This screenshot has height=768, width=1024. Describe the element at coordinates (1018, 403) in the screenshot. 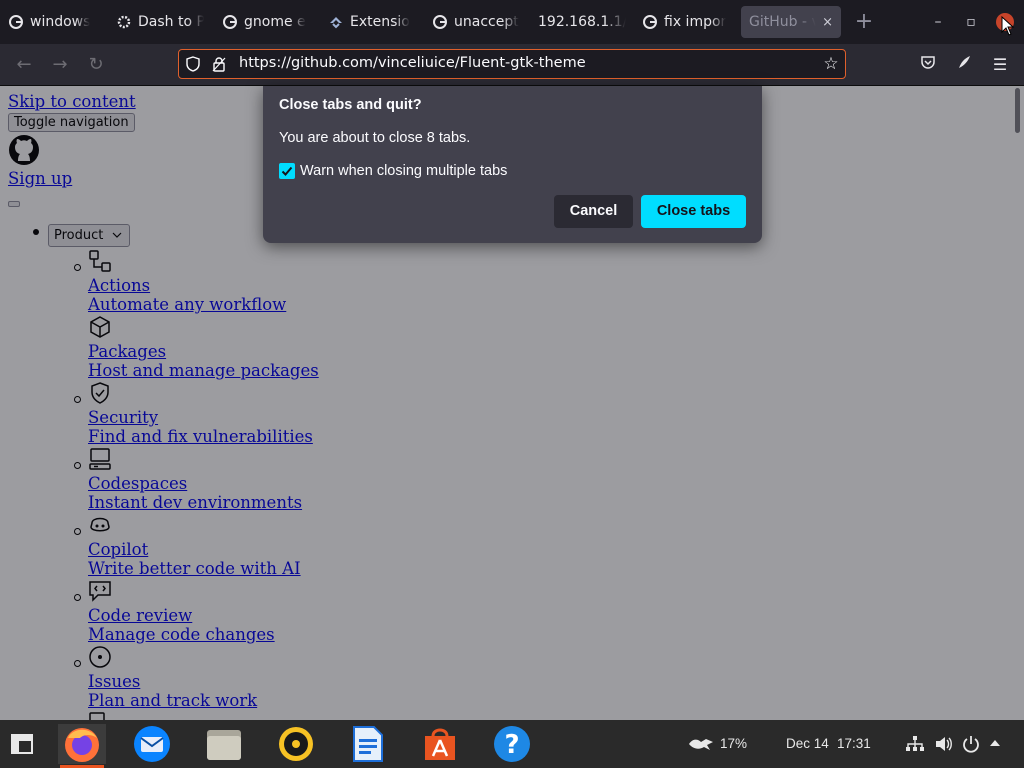

I see `scrollbar-track` at that location.